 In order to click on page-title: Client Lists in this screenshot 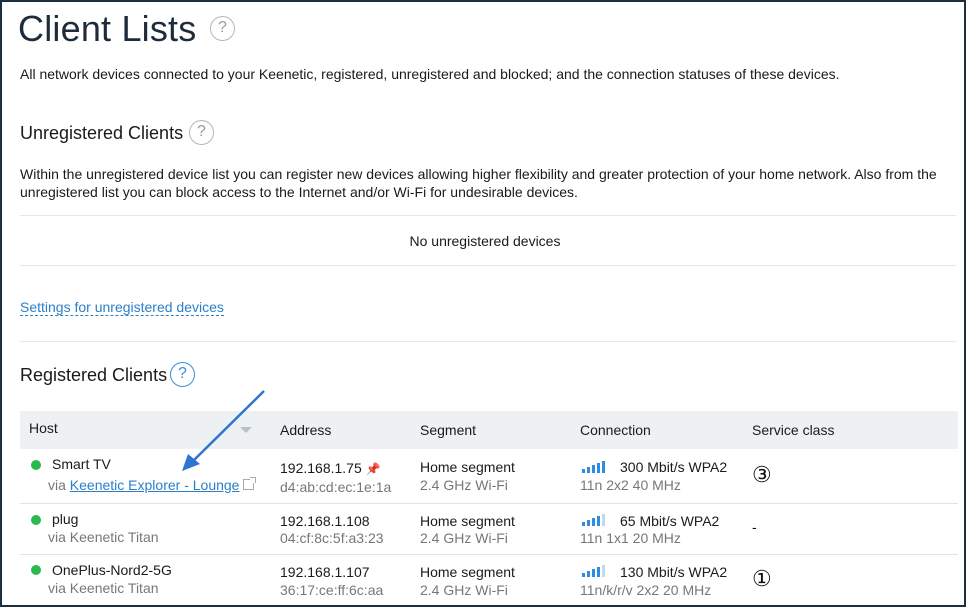, I will do `click(107, 28)`.